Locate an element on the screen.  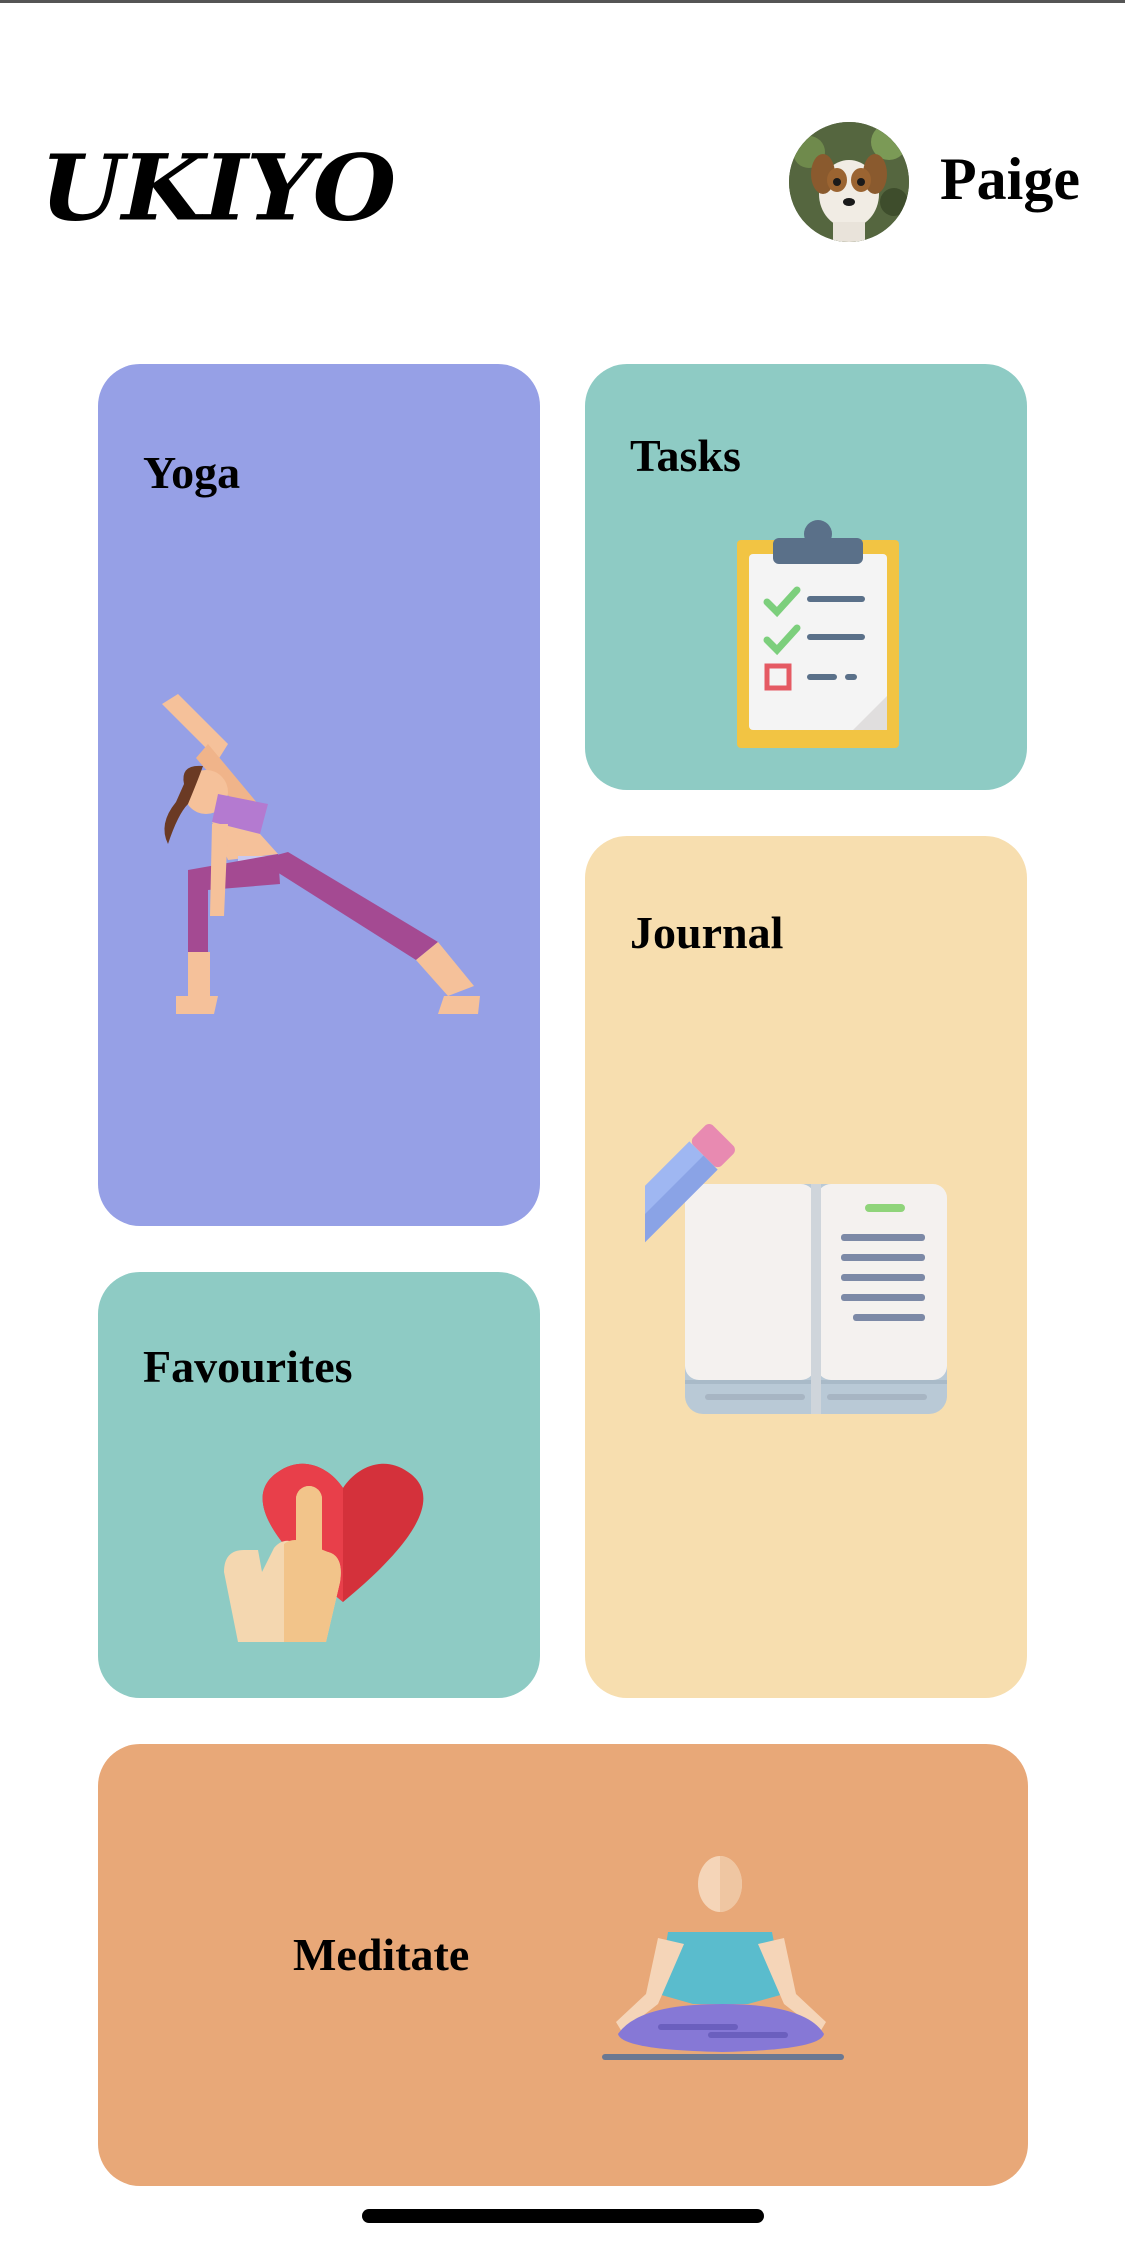
home-indicator is located at coordinates (563, 2216).